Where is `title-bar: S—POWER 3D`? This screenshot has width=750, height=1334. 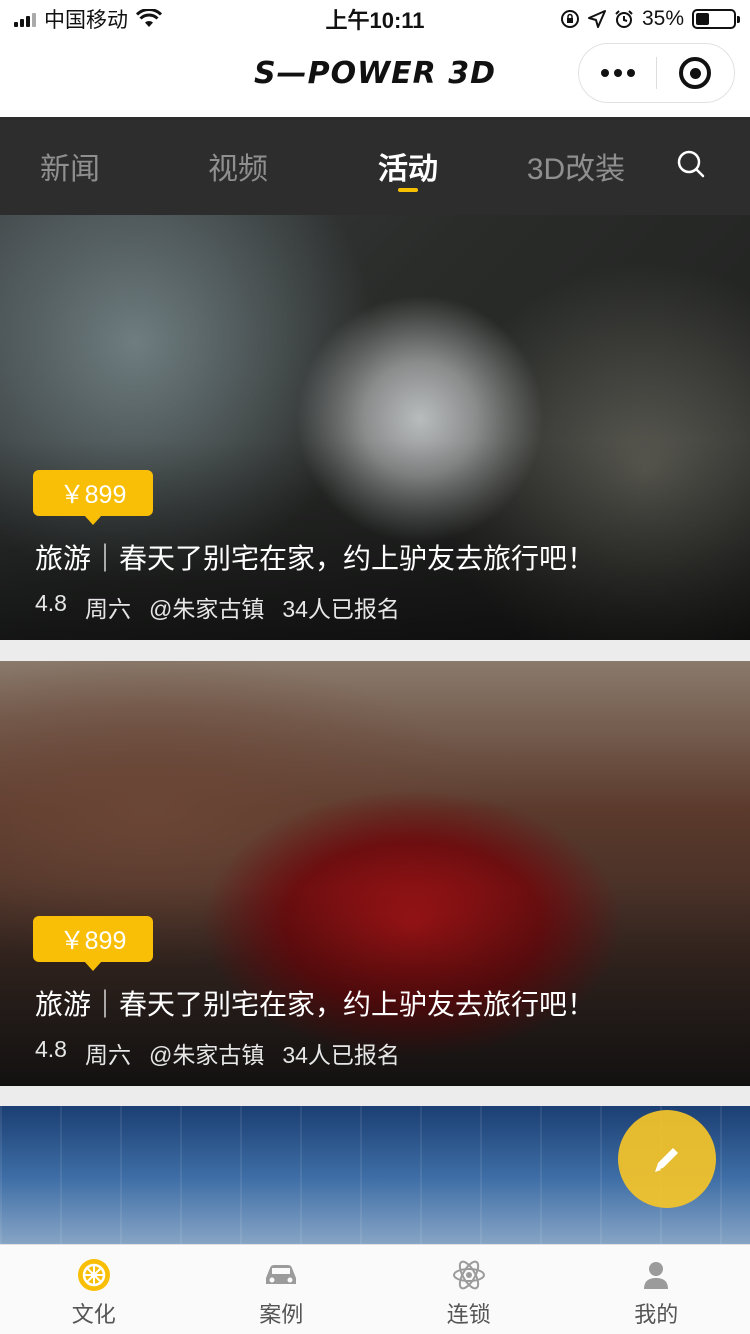 title-bar: S—POWER 3D is located at coordinates (375, 77).